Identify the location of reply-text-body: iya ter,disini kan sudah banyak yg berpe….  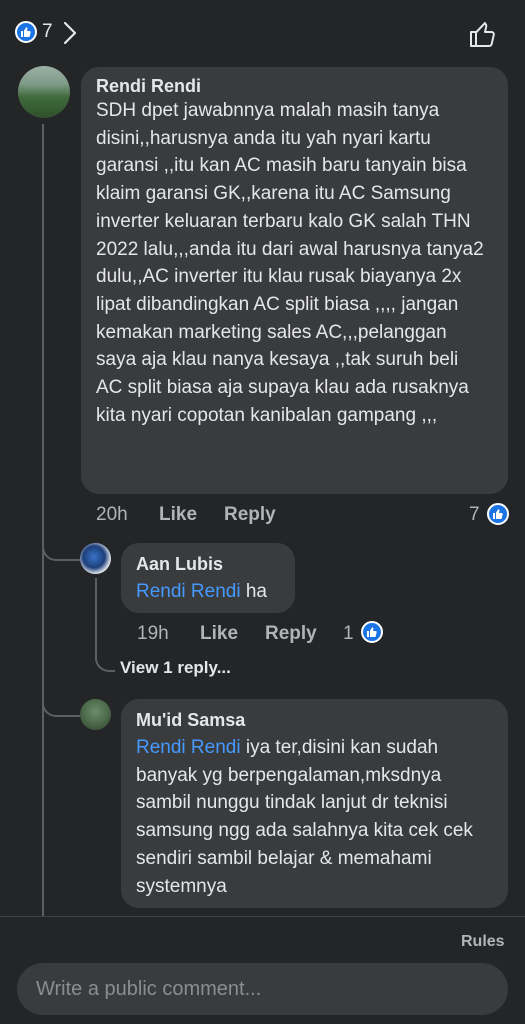
(304, 817).